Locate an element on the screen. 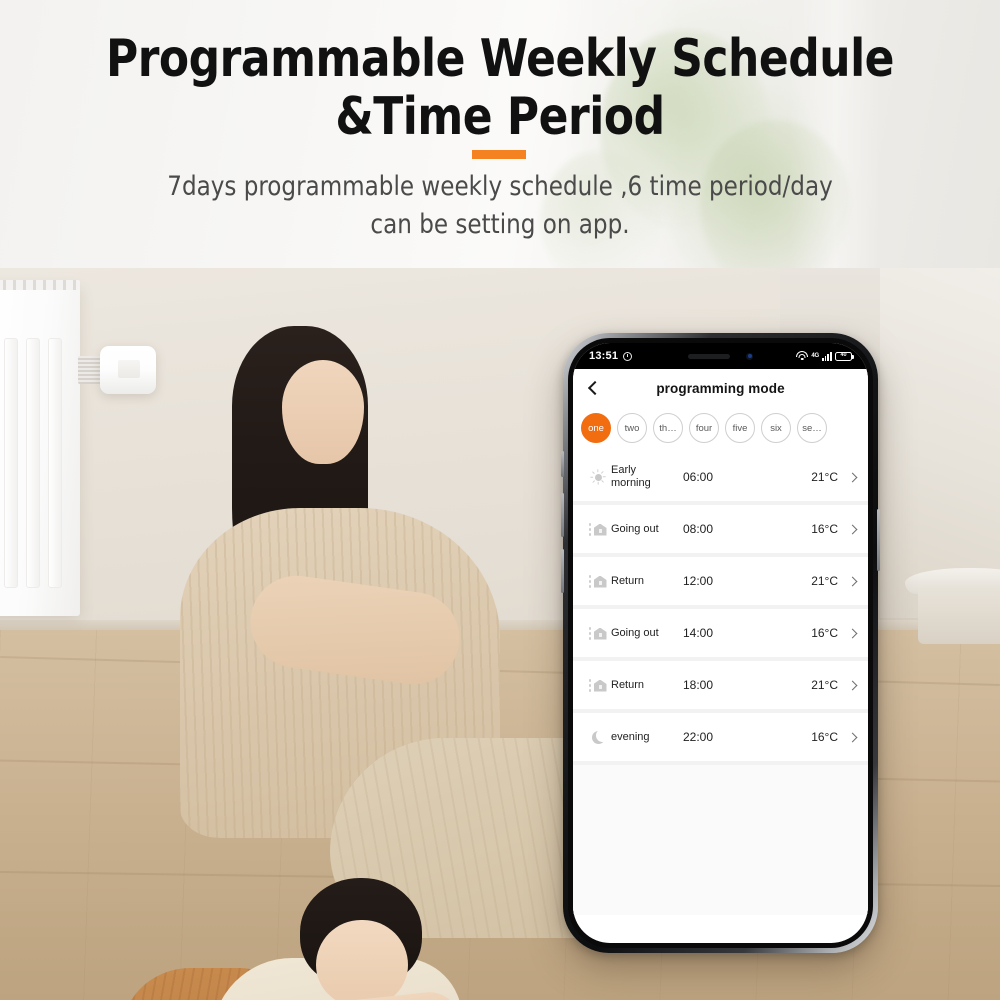  app-header: programming mode is located at coordinates (720, 388).